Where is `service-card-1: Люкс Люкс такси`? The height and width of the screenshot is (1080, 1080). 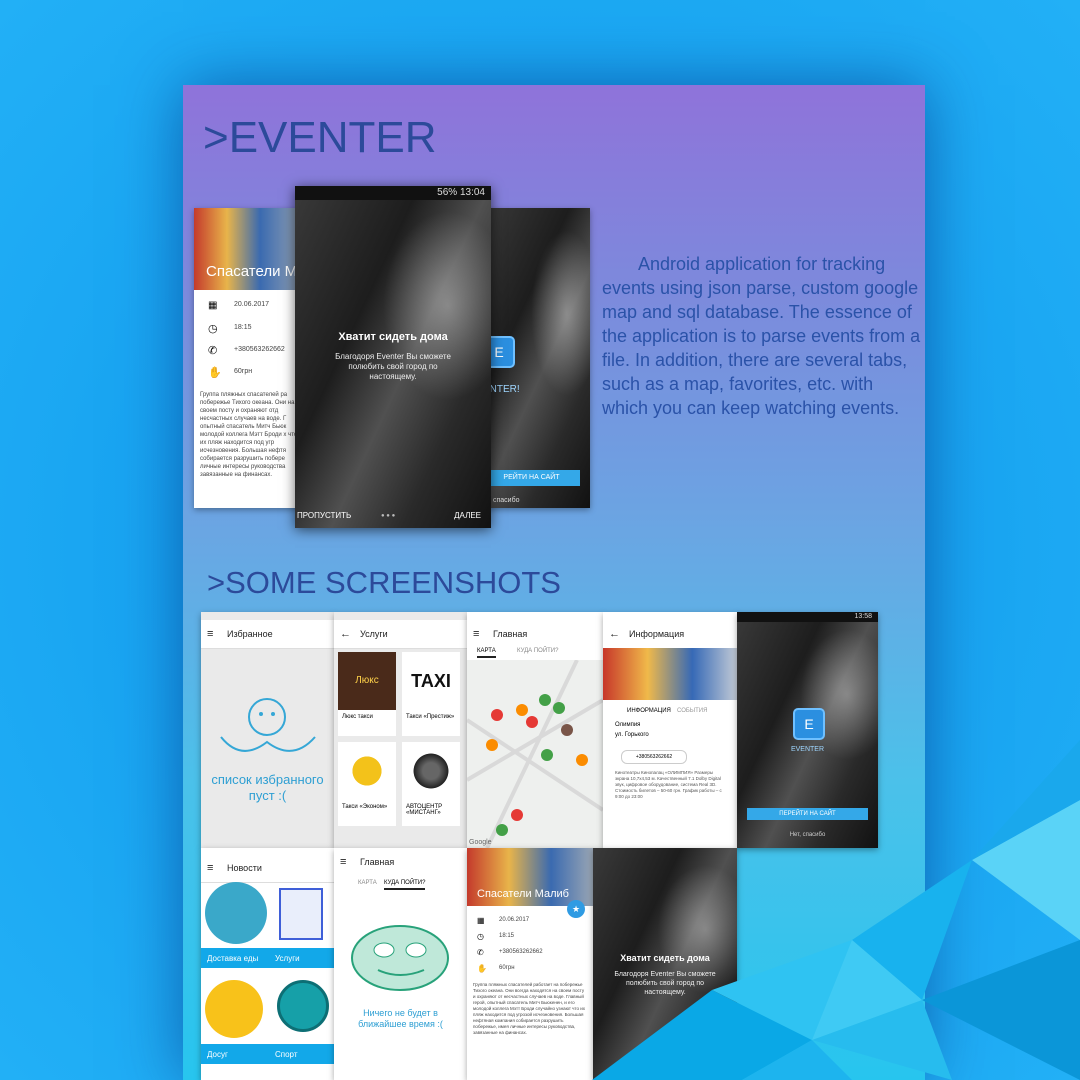 service-card-1: Люкс Люкс такси is located at coordinates (367, 694).